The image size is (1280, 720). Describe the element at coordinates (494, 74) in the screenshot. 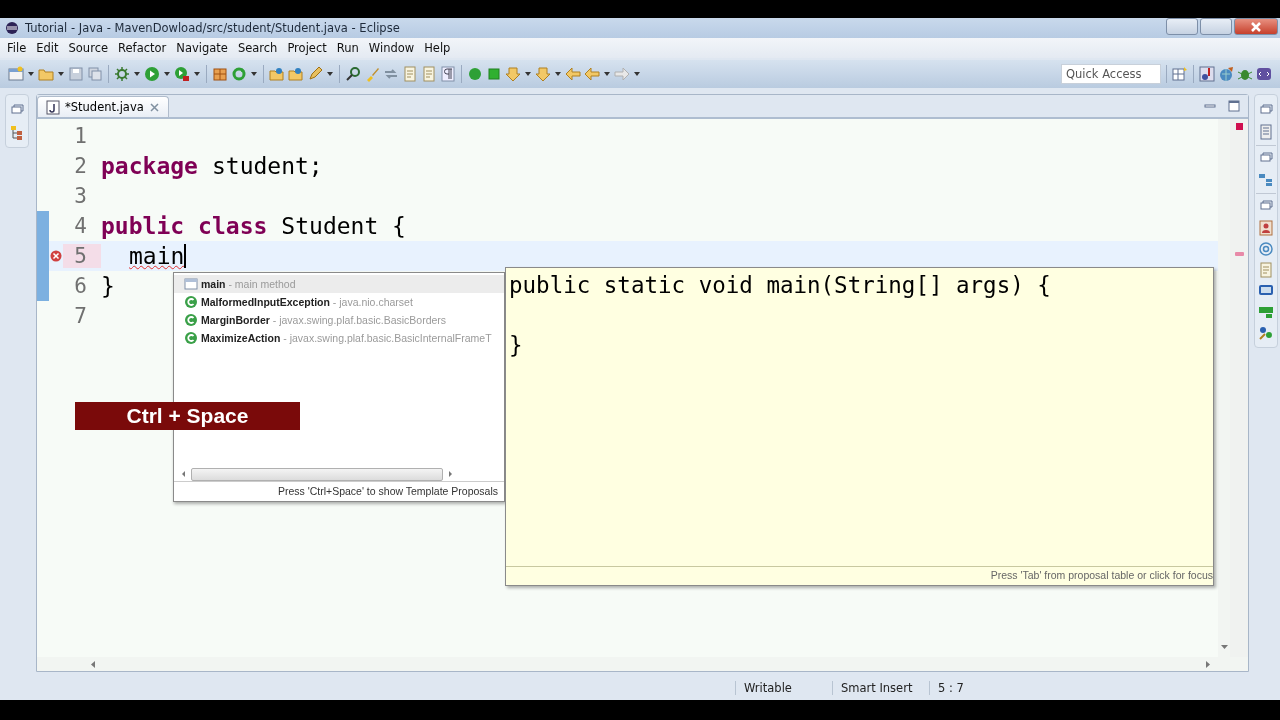

I see `square-icon` at that location.